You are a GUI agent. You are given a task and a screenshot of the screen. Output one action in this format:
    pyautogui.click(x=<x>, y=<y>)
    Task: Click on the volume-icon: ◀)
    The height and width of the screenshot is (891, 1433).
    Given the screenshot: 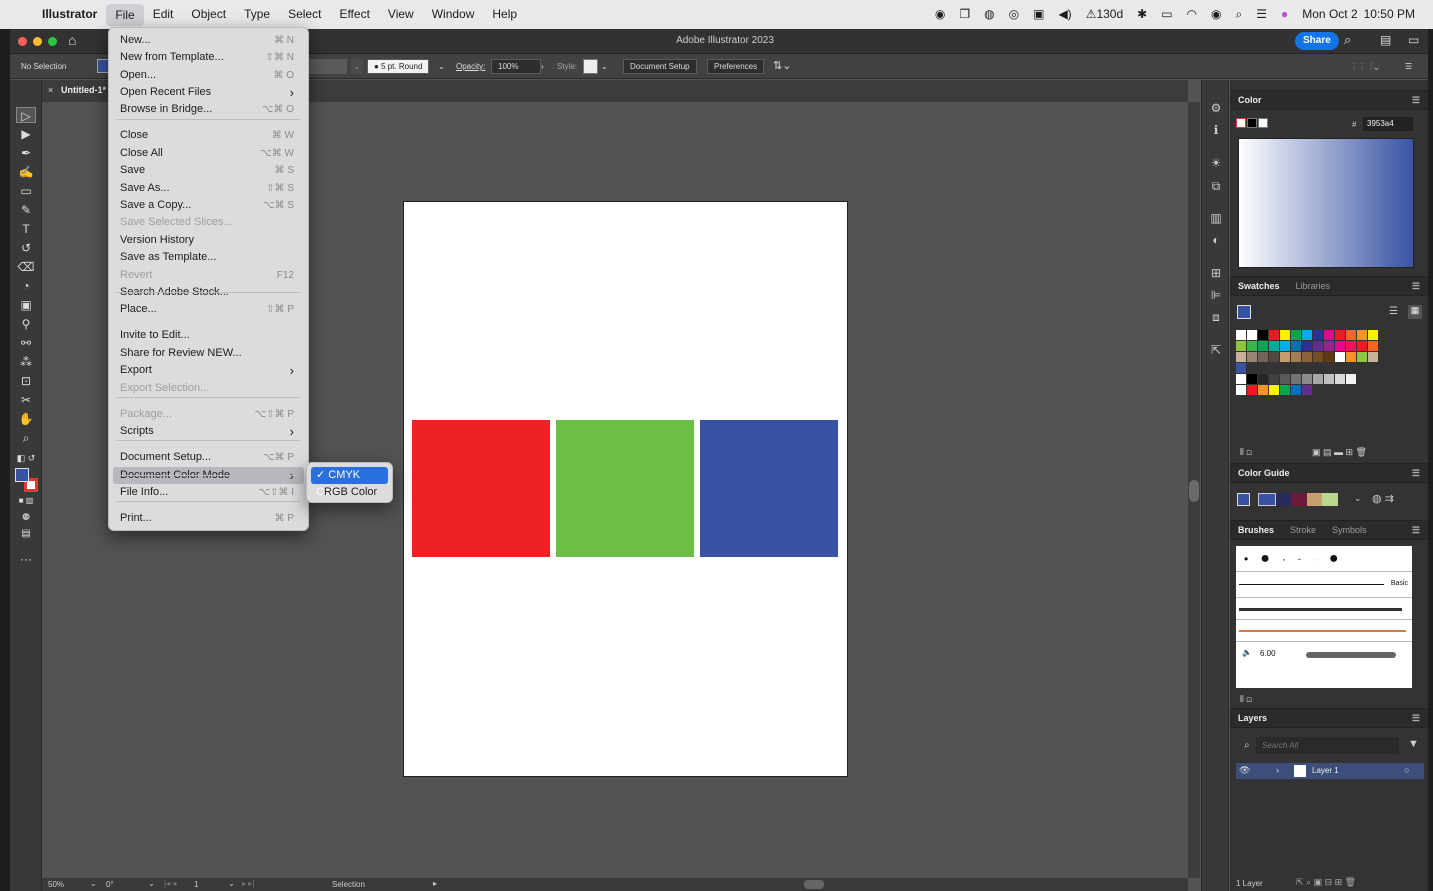 What is the action you would take?
    pyautogui.click(x=1064, y=14)
    